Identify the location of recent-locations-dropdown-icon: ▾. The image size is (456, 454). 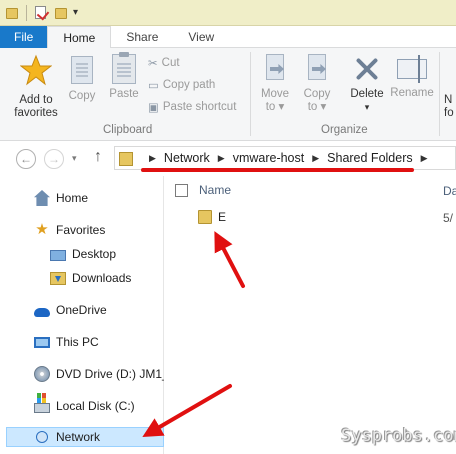
(74, 158).